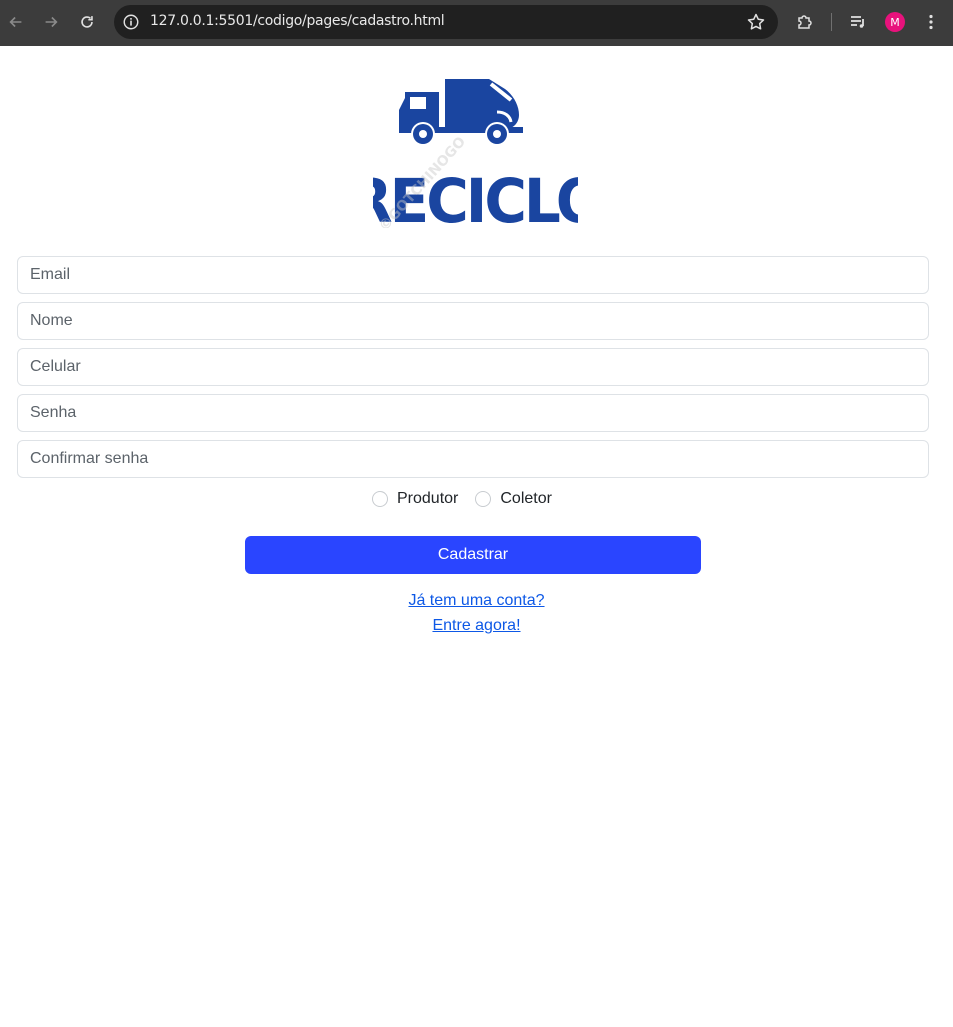 This screenshot has width=953, height=1027. I want to click on forward-button, so click(51, 22).